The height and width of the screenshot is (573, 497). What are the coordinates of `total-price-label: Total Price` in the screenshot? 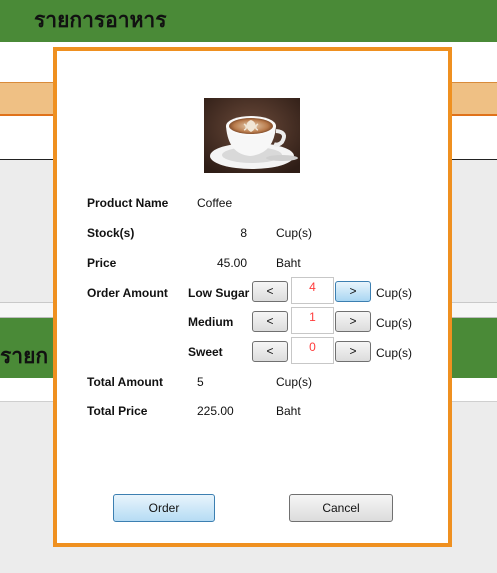 It's located at (117, 411).